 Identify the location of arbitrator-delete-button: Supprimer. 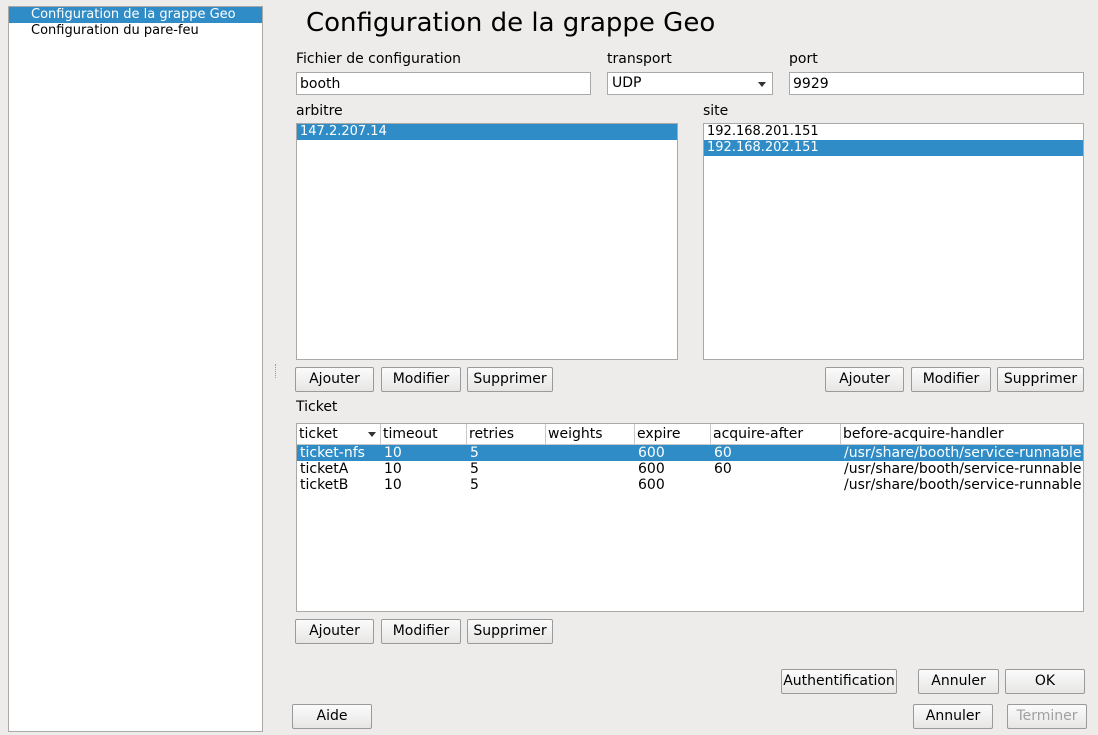
(510, 379).